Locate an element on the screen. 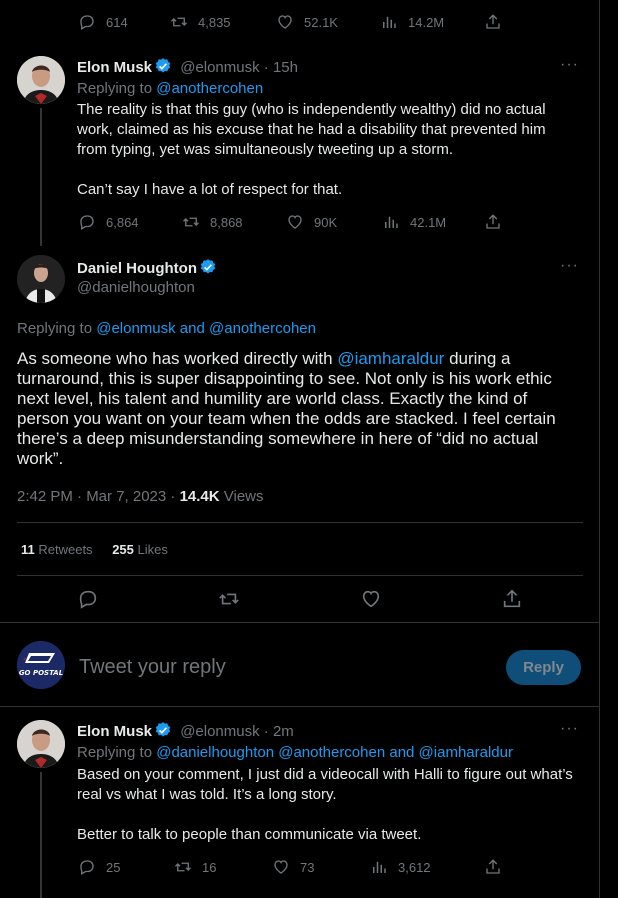 The image size is (618, 898). tweet-actions: 25 16 73 3,612 is located at coordinates (298, 867).